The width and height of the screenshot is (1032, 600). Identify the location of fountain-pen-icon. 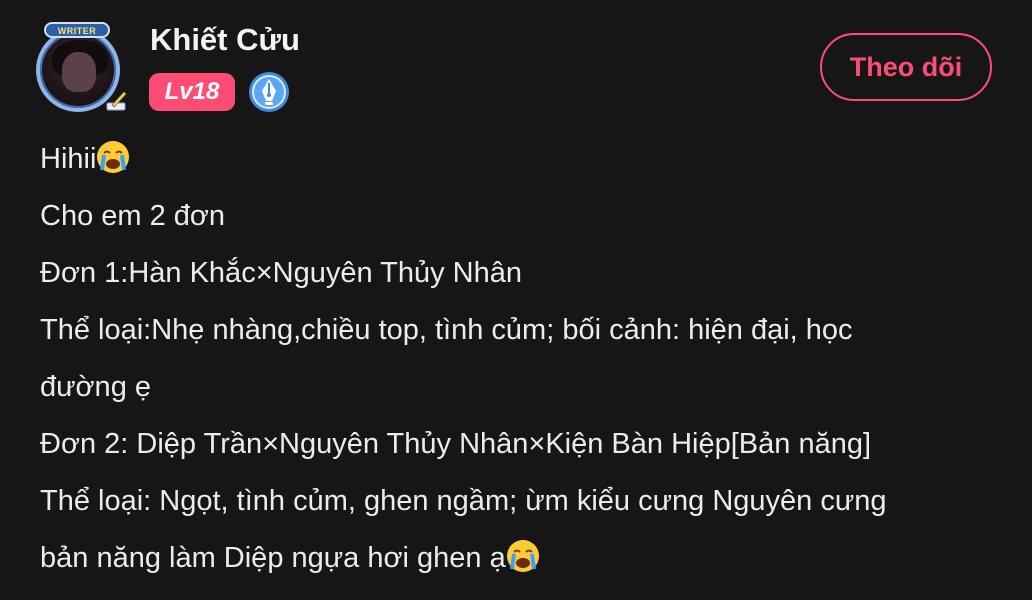
(269, 92).